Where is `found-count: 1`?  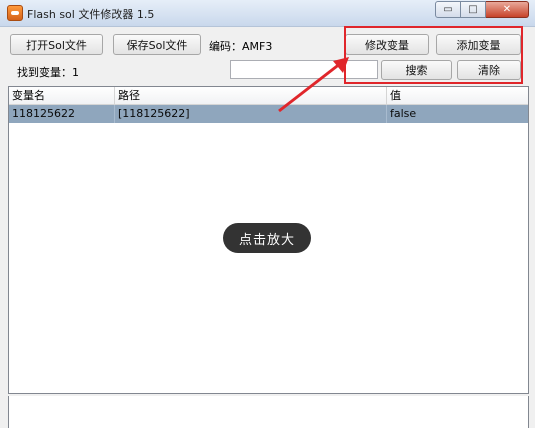 found-count: 1 is located at coordinates (75, 72).